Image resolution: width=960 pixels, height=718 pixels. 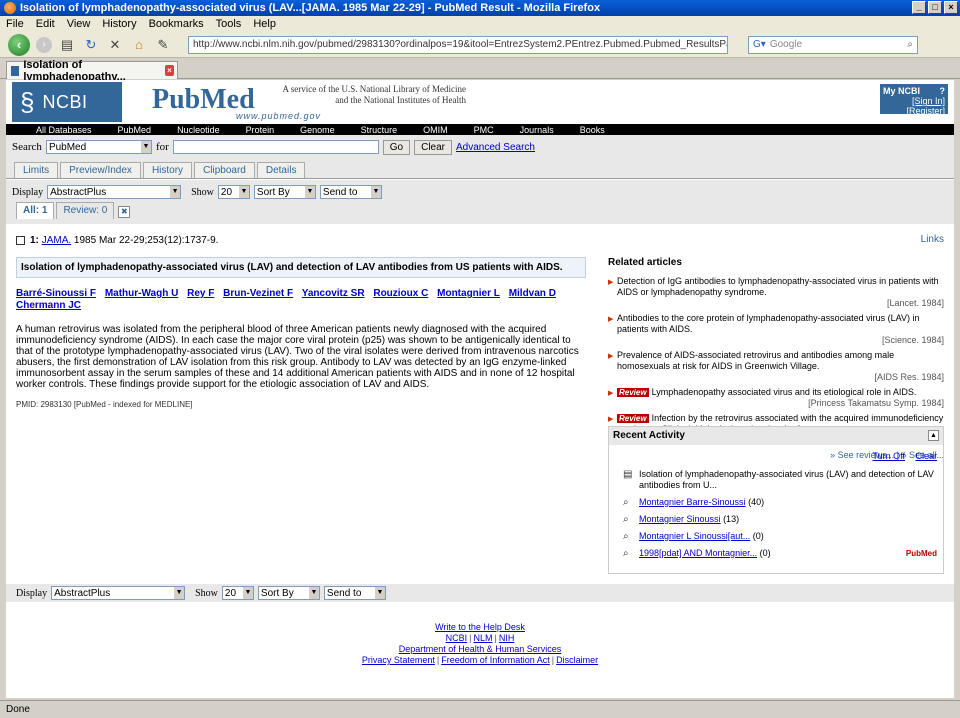 What do you see at coordinates (15, 24) in the screenshot?
I see `menu-file: File` at bounding box center [15, 24].